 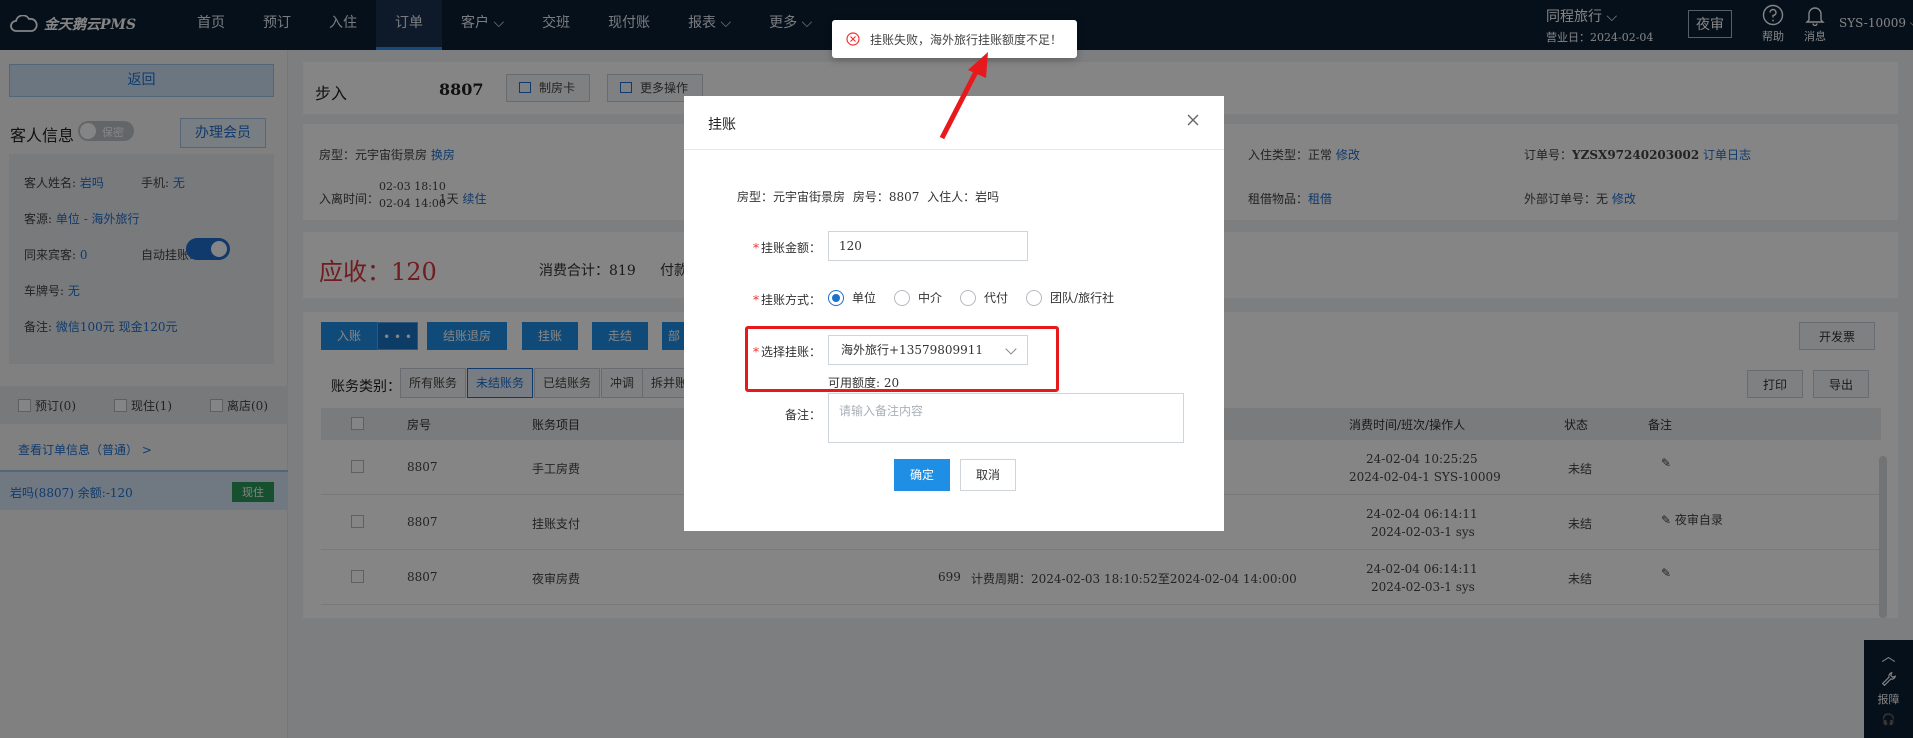 I want to click on method-group: 团队/旅行社, so click(x=1070, y=297).